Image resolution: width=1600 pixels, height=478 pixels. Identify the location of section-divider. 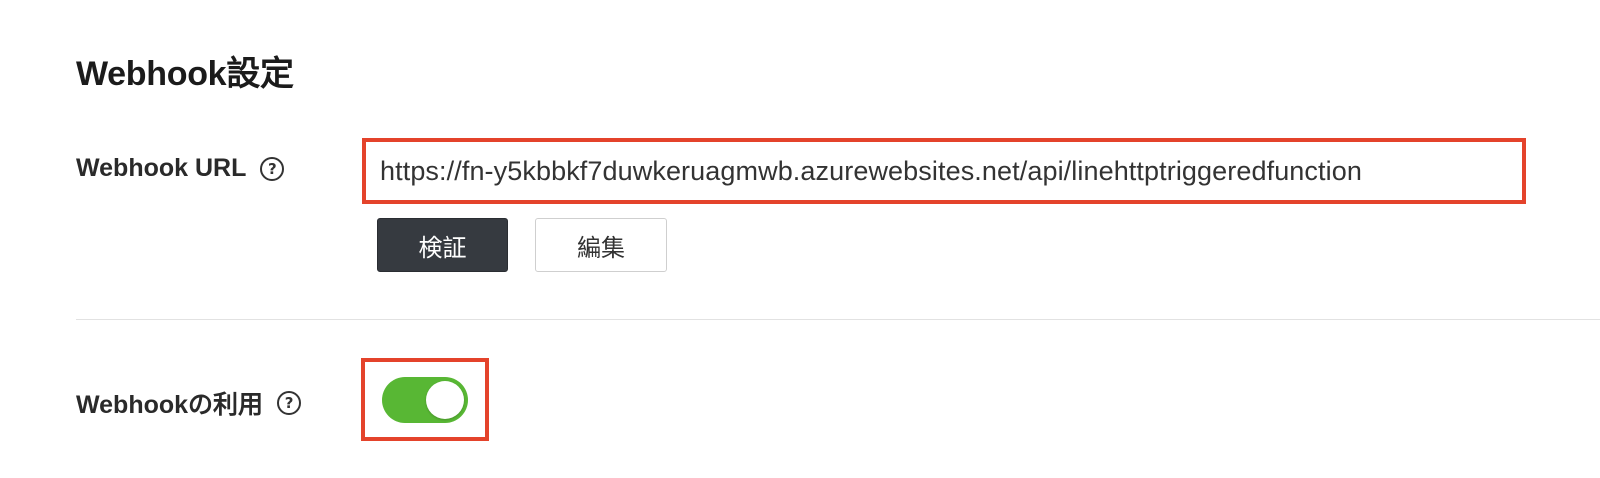
(838, 319).